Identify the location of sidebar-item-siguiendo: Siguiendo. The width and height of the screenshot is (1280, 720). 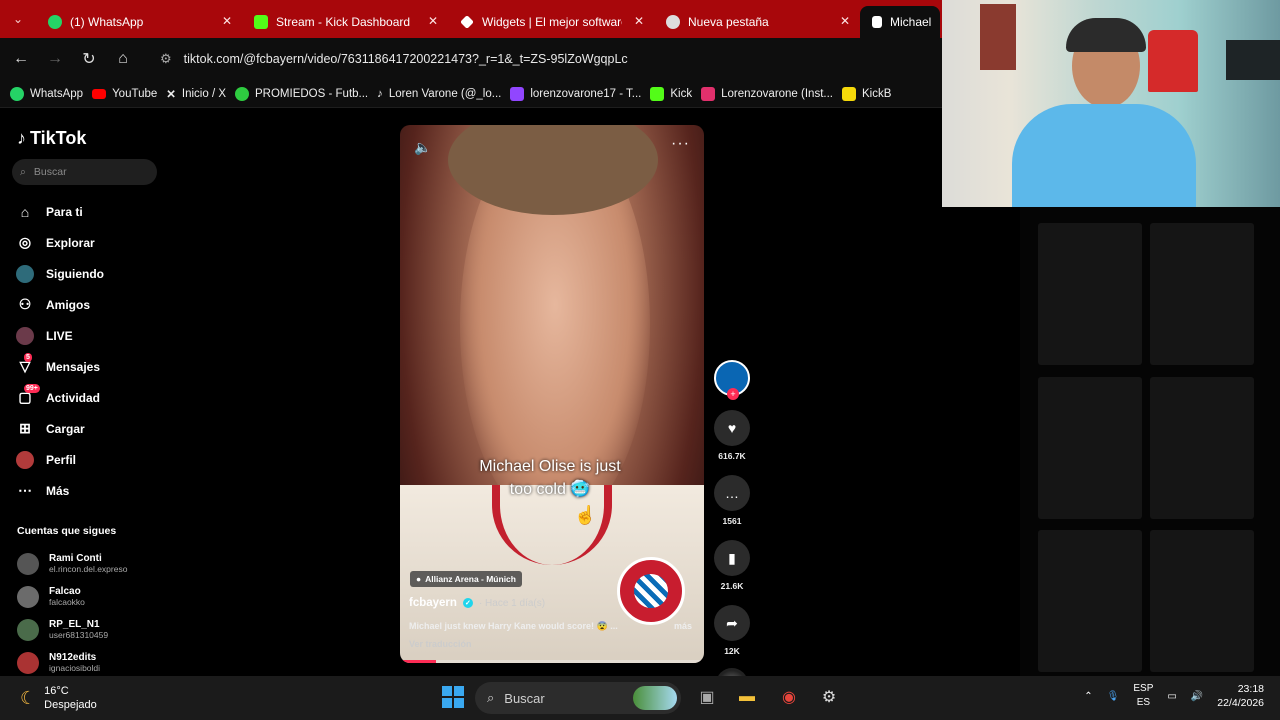
(91, 273).